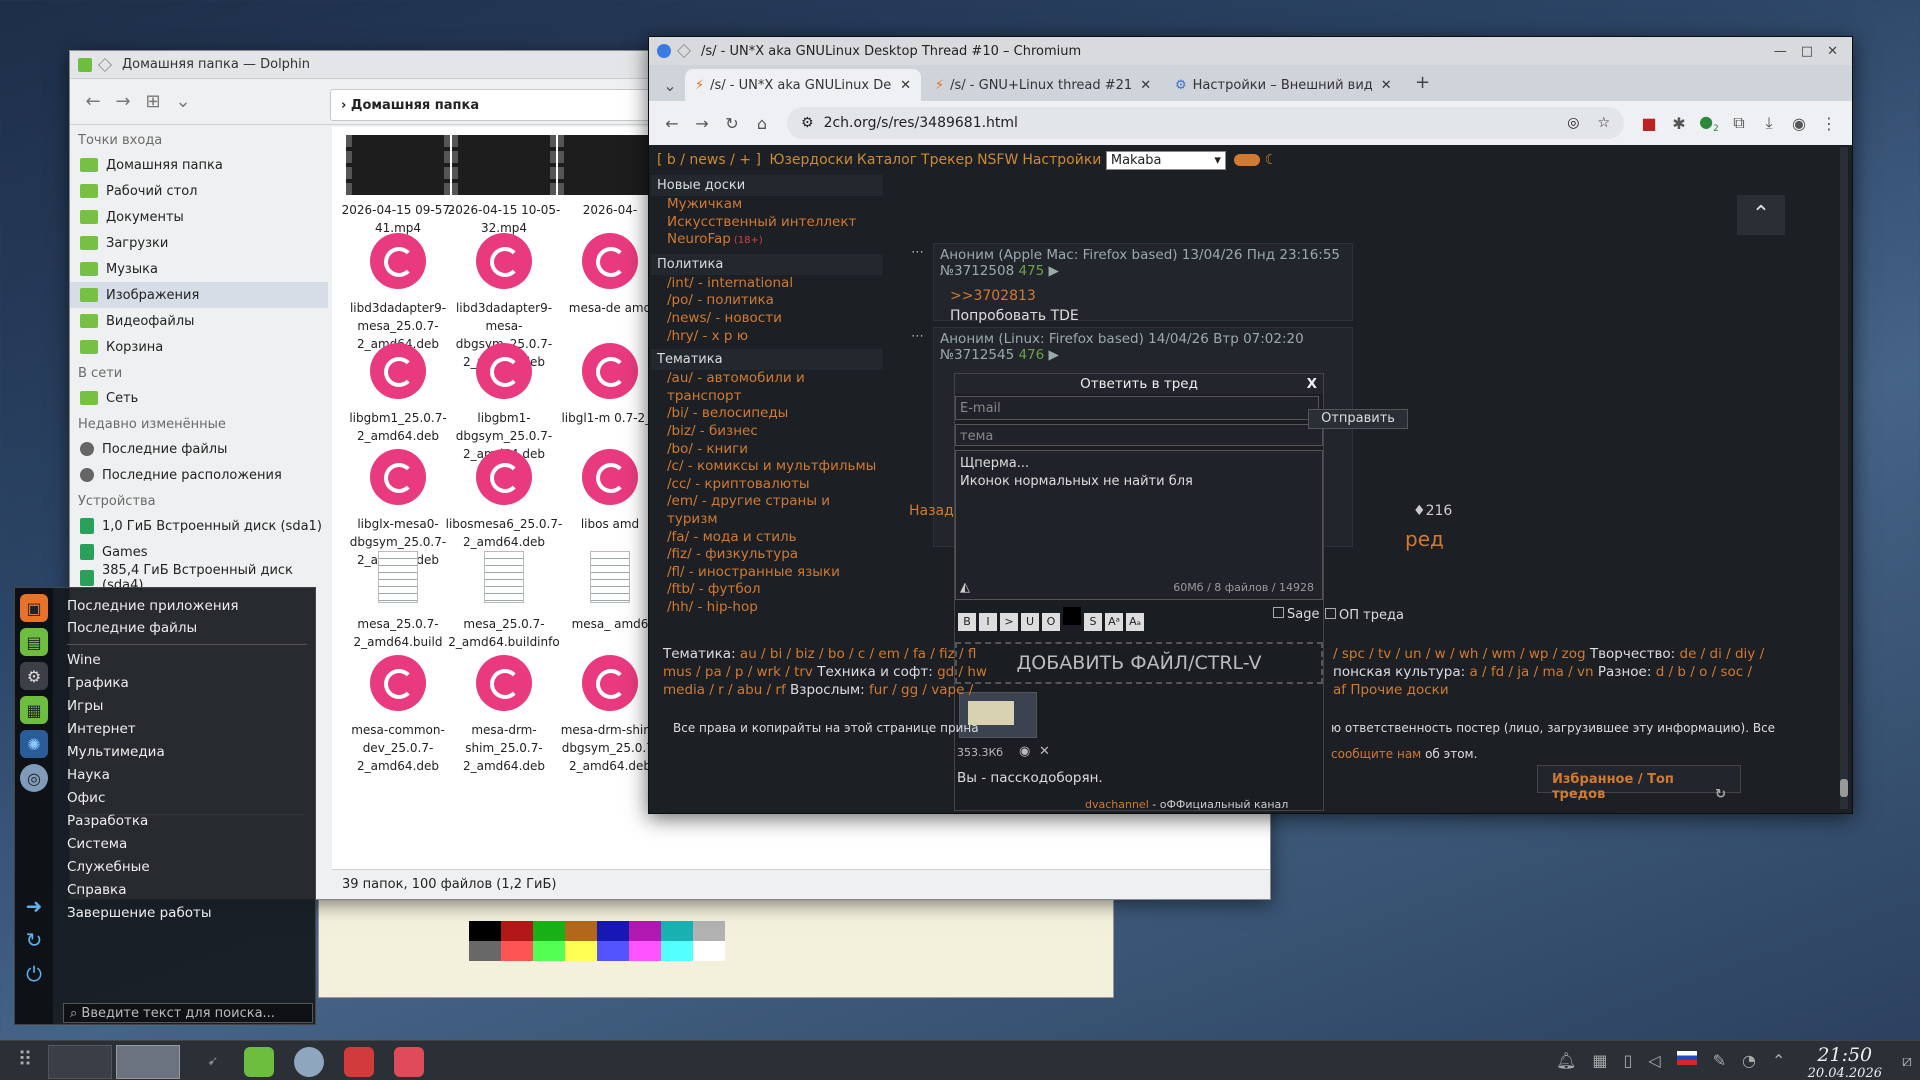  What do you see at coordinates (199, 191) in the screenshot?
I see `places-item: Рабочий стол` at bounding box center [199, 191].